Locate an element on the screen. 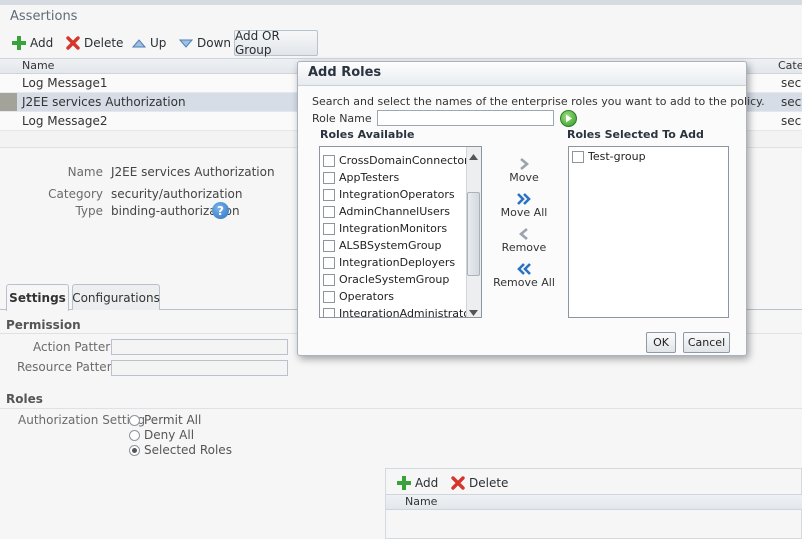  move-label: Move is located at coordinates (524, 177).